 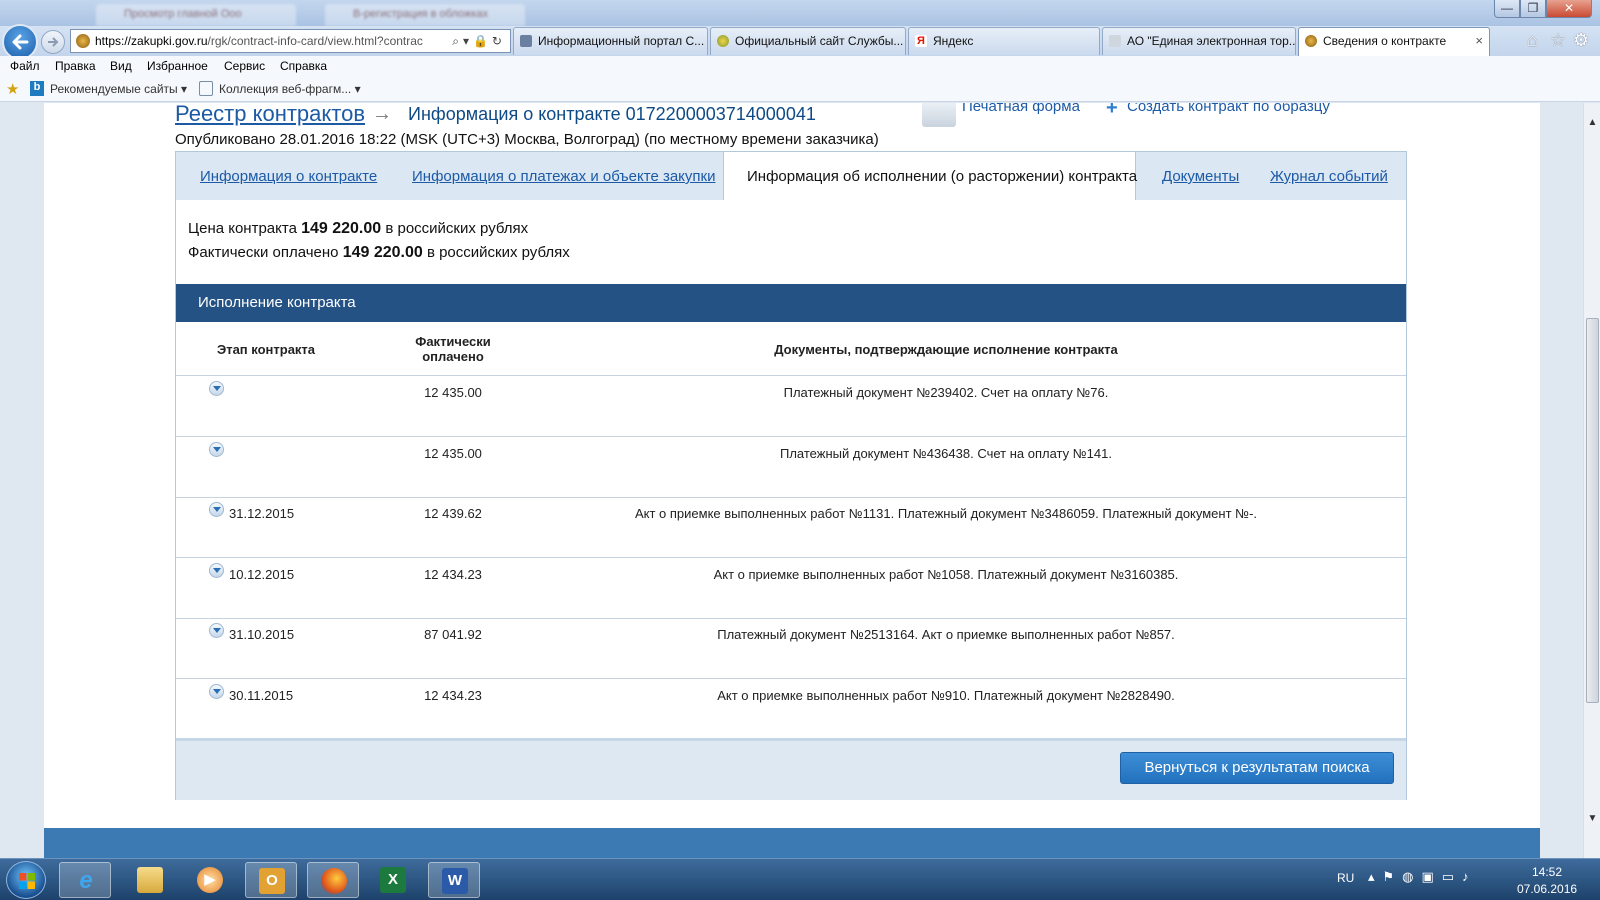 What do you see at coordinates (479, 41) in the screenshot?
I see `address-tools-icon: ⌕▾🔒↻` at bounding box center [479, 41].